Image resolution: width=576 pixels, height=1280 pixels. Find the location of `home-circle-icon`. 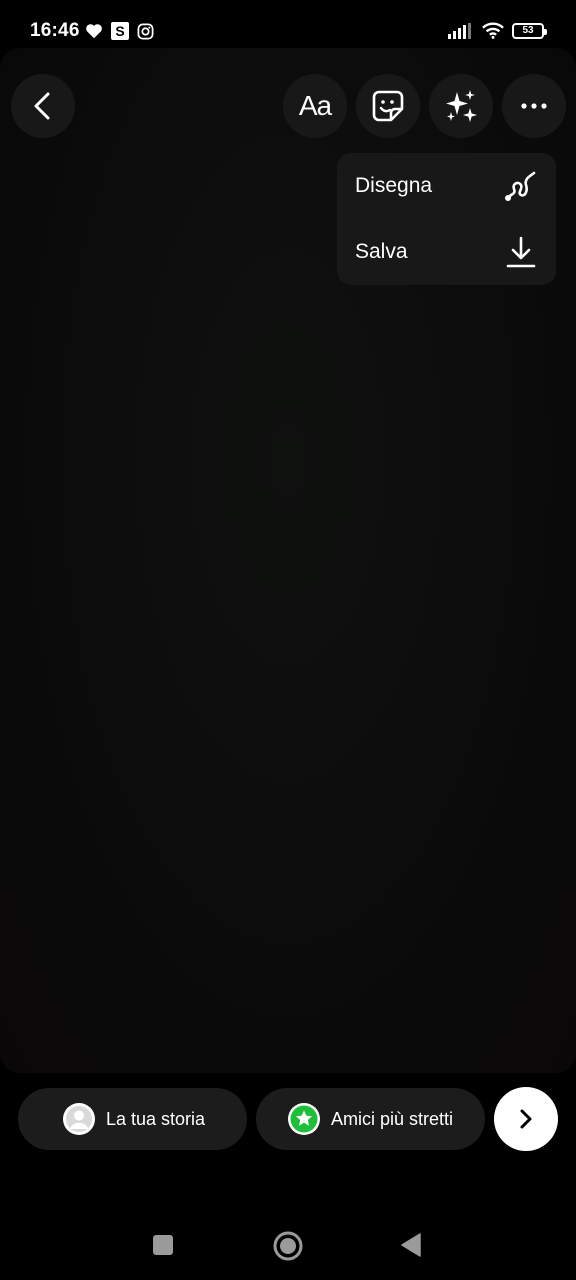

home-circle-icon is located at coordinates (288, 1246).